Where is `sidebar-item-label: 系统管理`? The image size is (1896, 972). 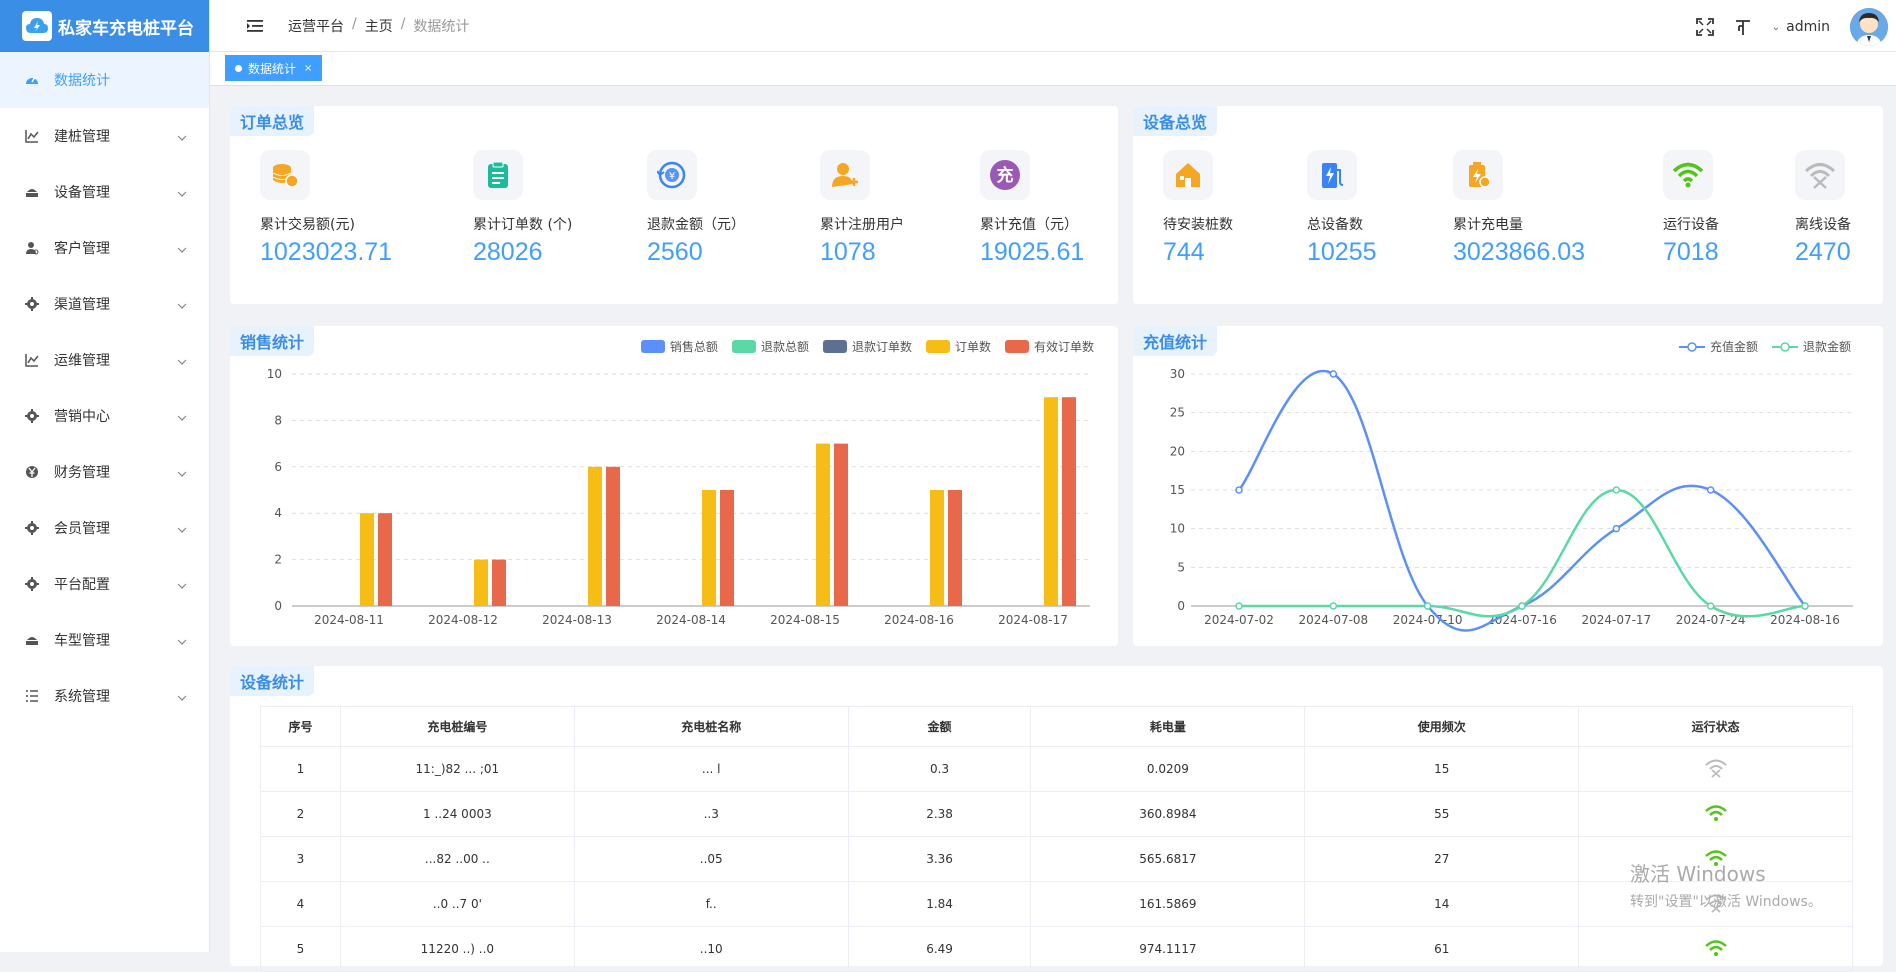
sidebar-item-label: 系统管理 is located at coordinates (82, 697).